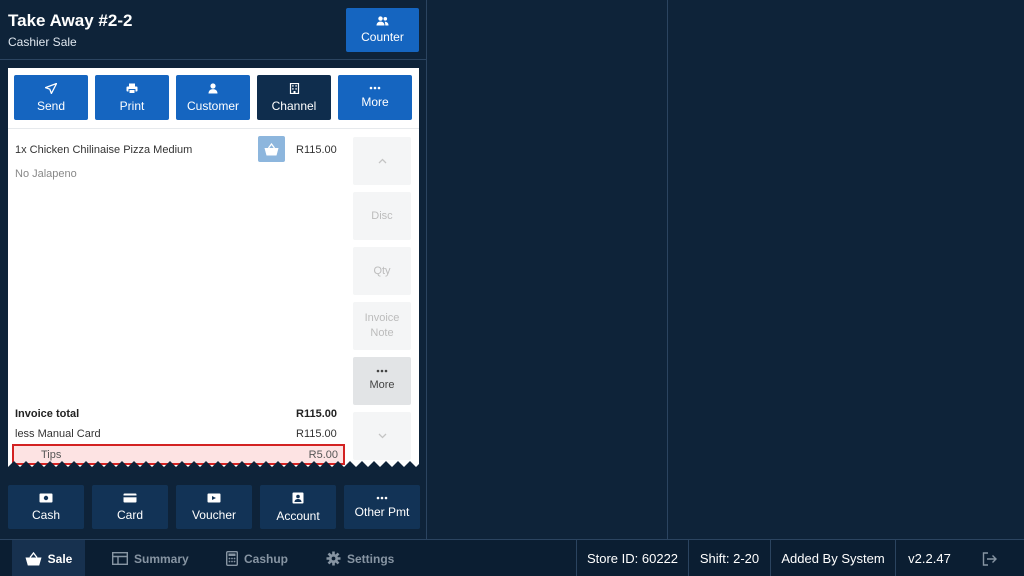 Image resolution: width=1024 pixels, height=576 pixels. What do you see at coordinates (929, 558) in the screenshot?
I see `app-version: v2.2.47` at bounding box center [929, 558].